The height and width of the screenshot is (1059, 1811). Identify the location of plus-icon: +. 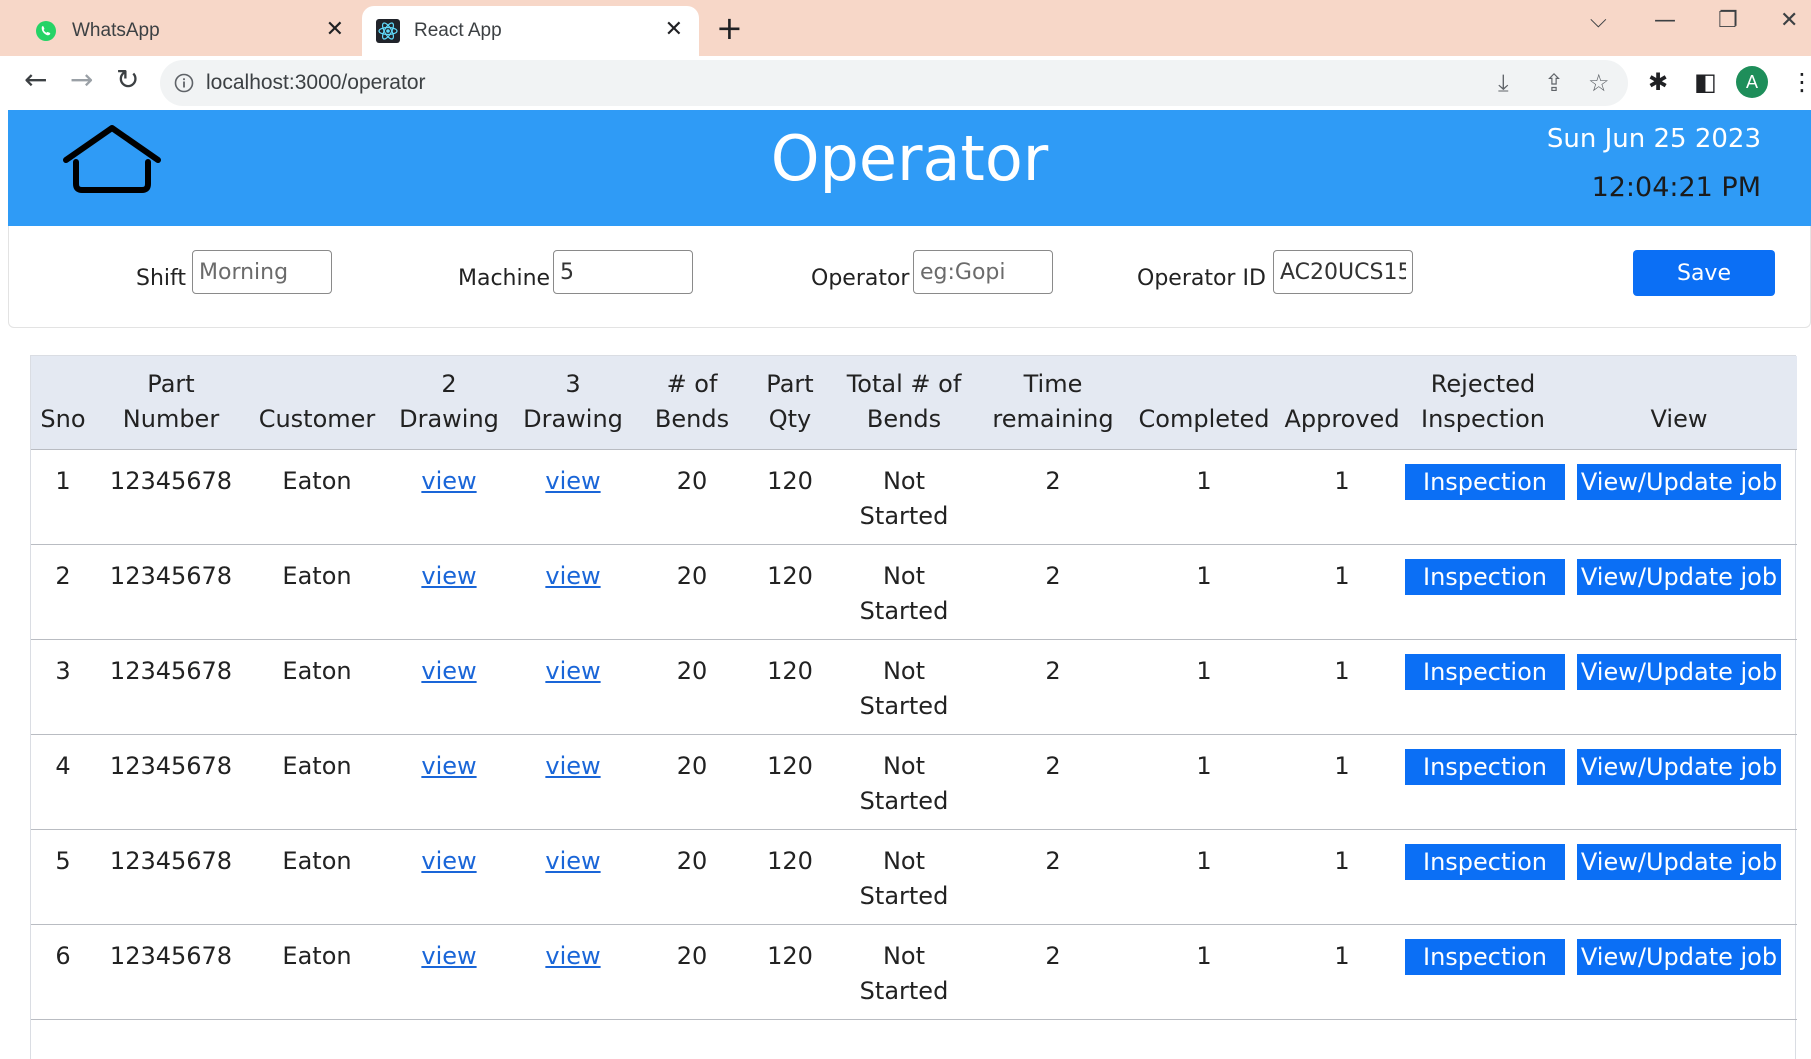
(729, 28).